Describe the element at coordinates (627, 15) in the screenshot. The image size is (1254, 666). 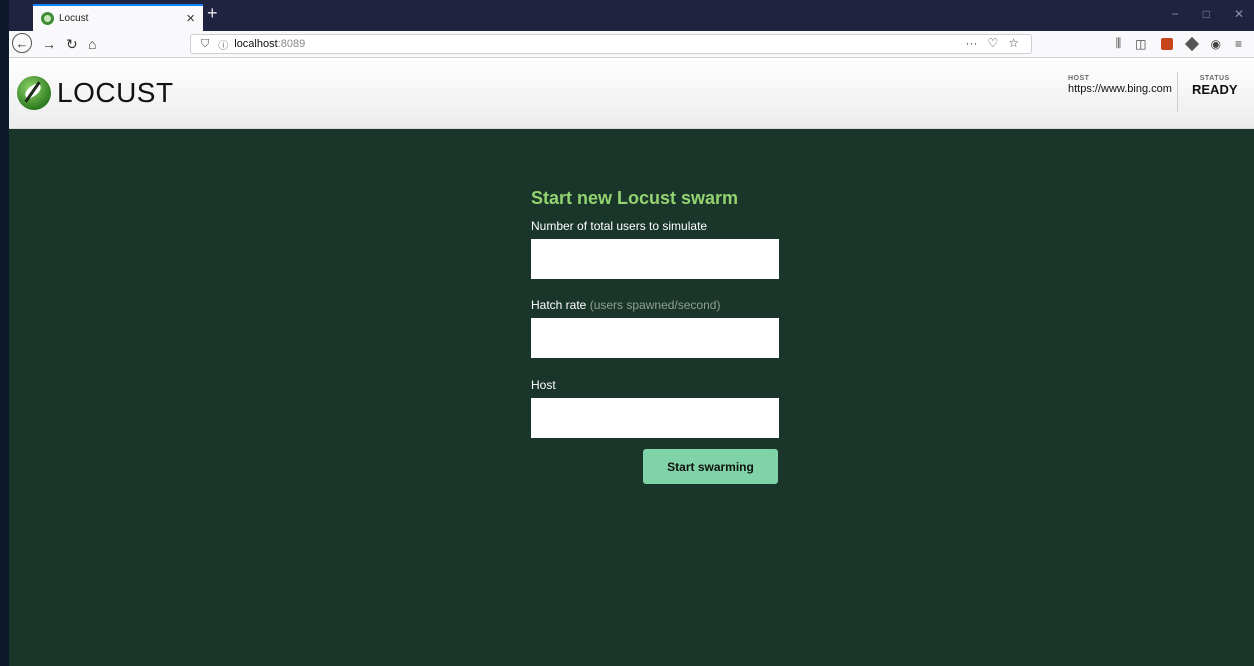
I see `browser-tab-strip: Locust × + − □ ✕` at that location.